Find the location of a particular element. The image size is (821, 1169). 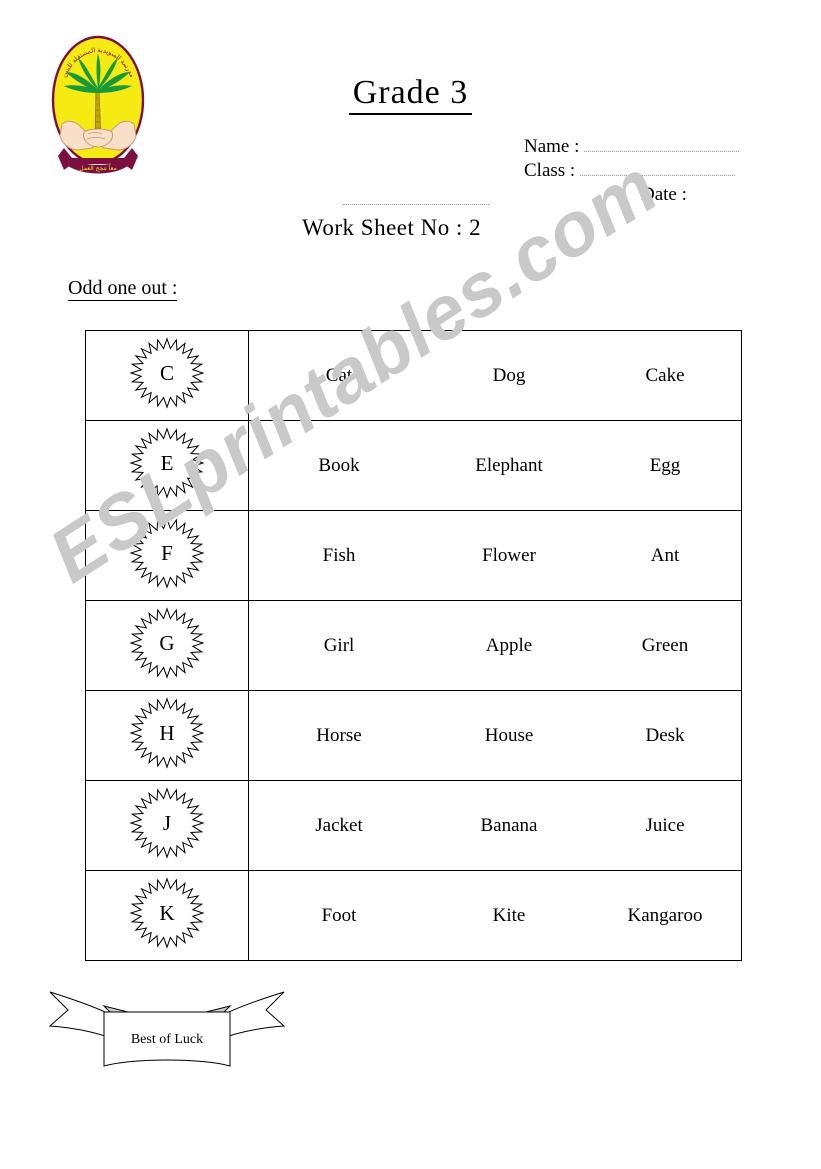

instruction-heading: Odd one out : is located at coordinates (123, 289).